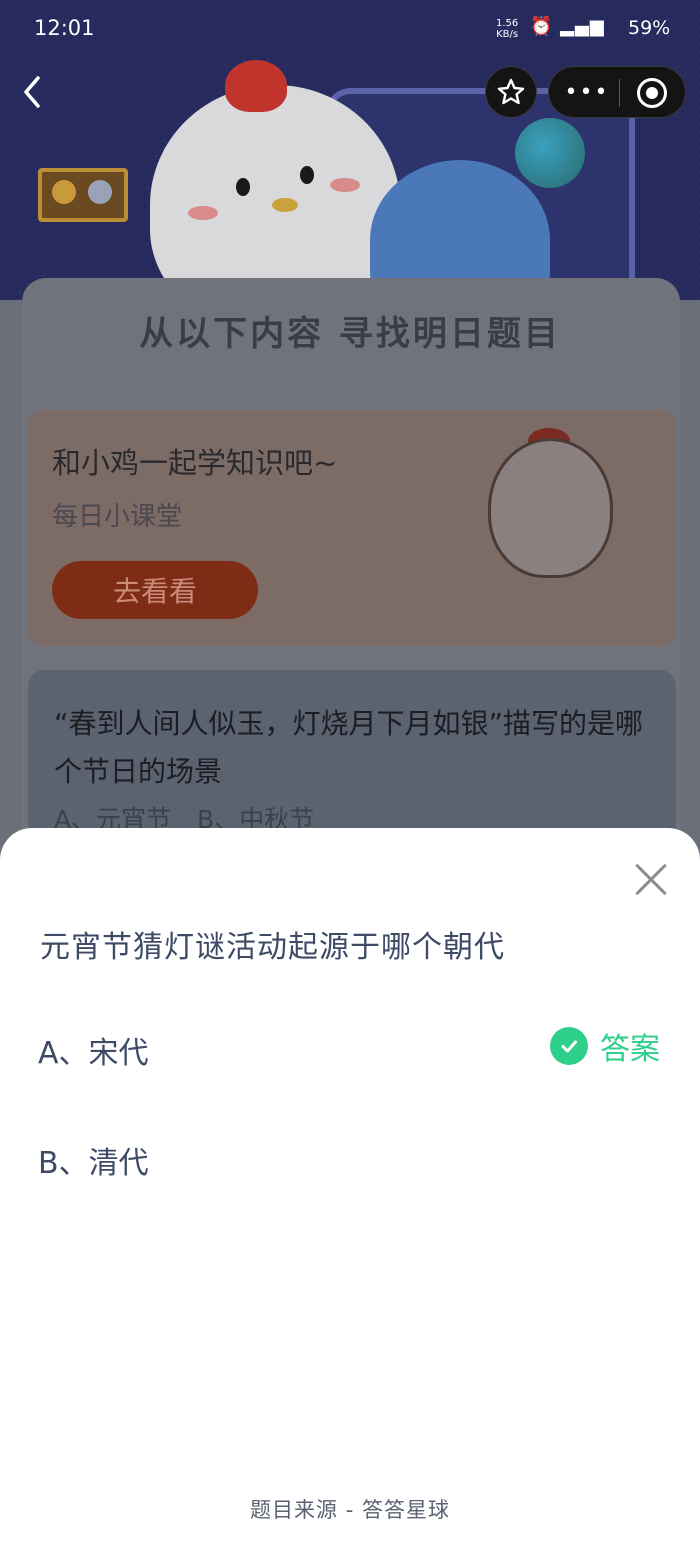  I want to click on answer-indicator: 答案, so click(605, 1046).